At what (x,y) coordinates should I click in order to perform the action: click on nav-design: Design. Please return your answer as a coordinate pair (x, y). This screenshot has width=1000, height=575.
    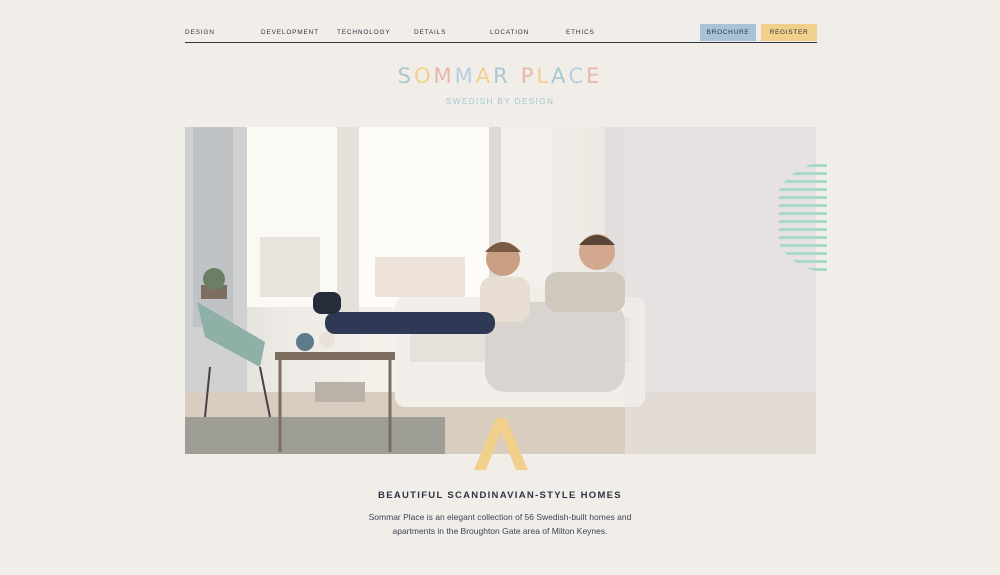
    Looking at the image, I should click on (200, 32).